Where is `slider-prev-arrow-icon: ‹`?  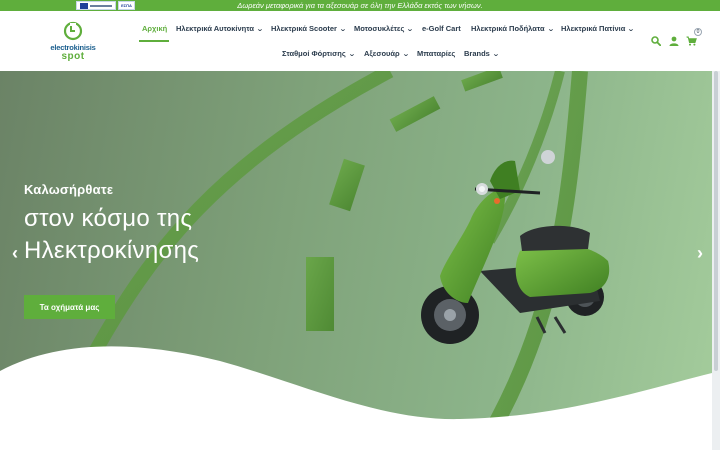
slider-prev-arrow-icon: ‹ is located at coordinates (15, 253).